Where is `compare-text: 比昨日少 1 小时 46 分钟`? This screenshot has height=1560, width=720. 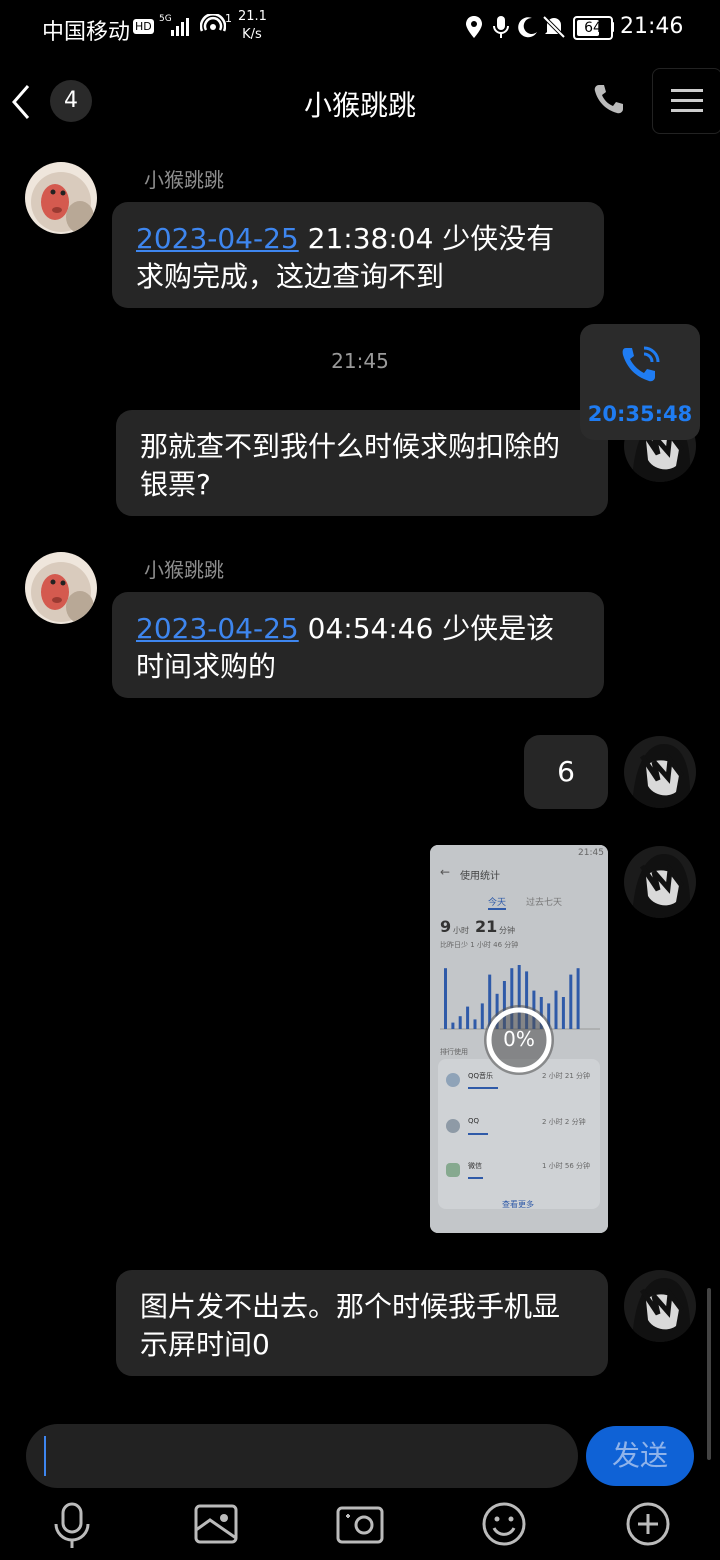 compare-text: 比昨日少 1 小时 46 分钟 is located at coordinates (479, 945).